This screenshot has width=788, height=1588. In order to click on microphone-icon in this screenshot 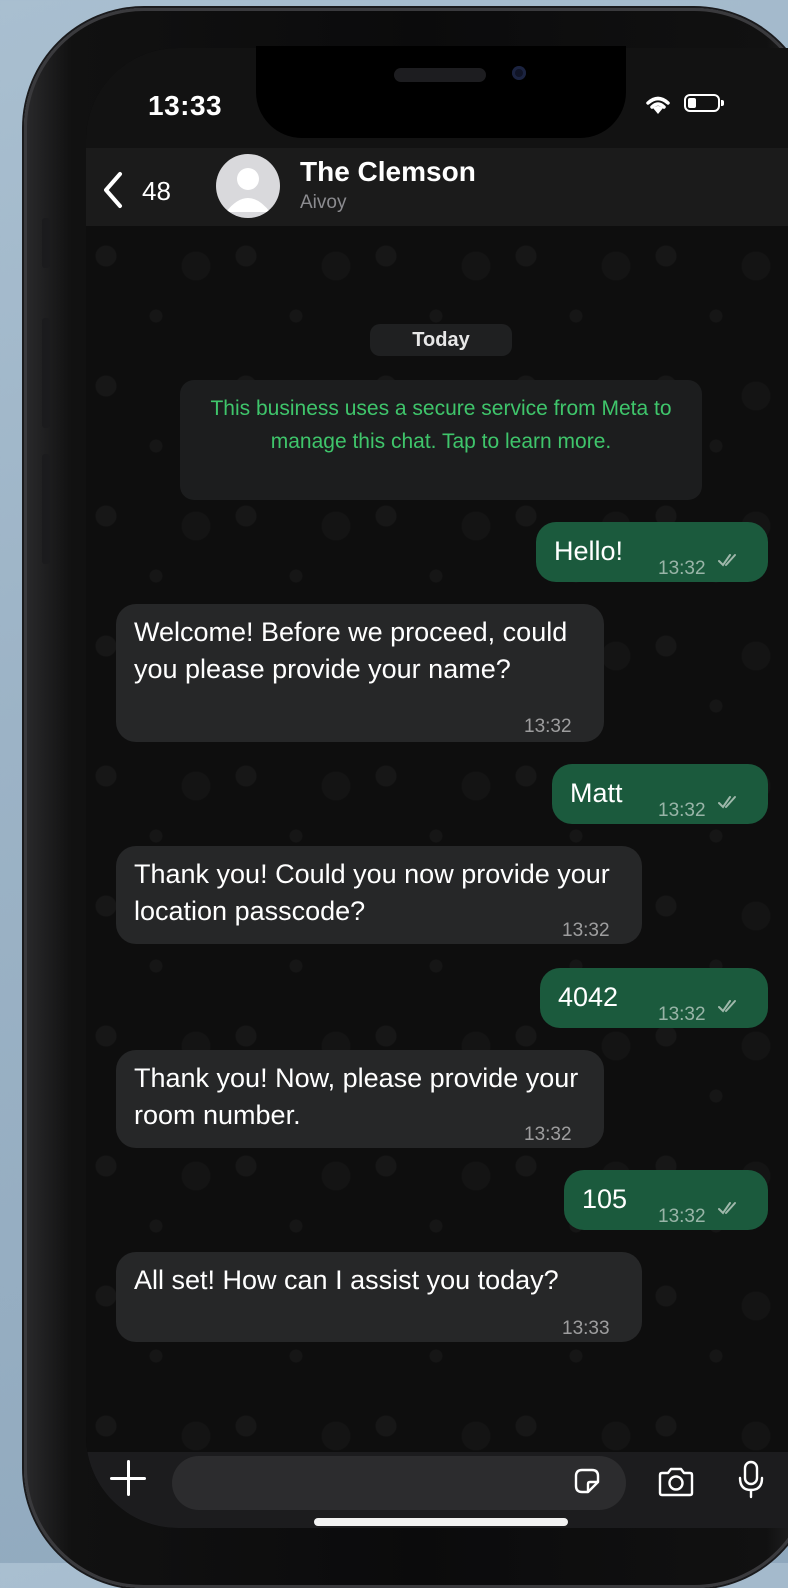, I will do `click(751, 1480)`.